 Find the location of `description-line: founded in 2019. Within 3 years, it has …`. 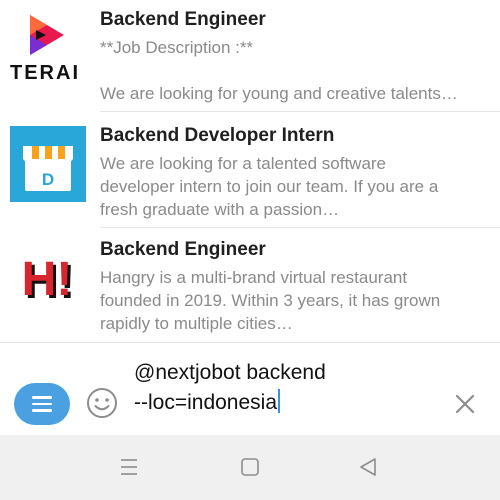

description-line: founded in 2019. Within 3 years, it has … is located at coordinates (270, 300).